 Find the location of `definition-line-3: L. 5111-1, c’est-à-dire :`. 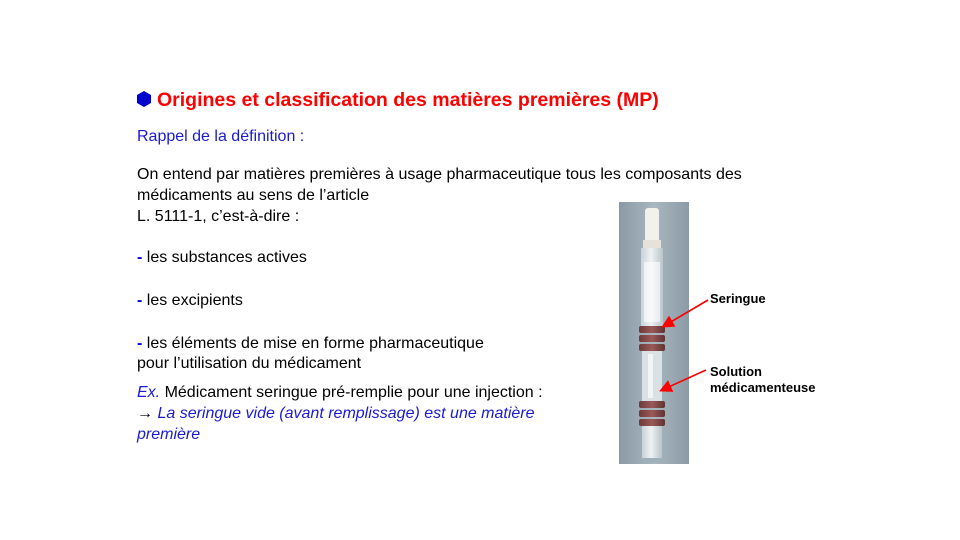

definition-line-3: L. 5111-1, c’est-à-dire : is located at coordinates (218, 216).